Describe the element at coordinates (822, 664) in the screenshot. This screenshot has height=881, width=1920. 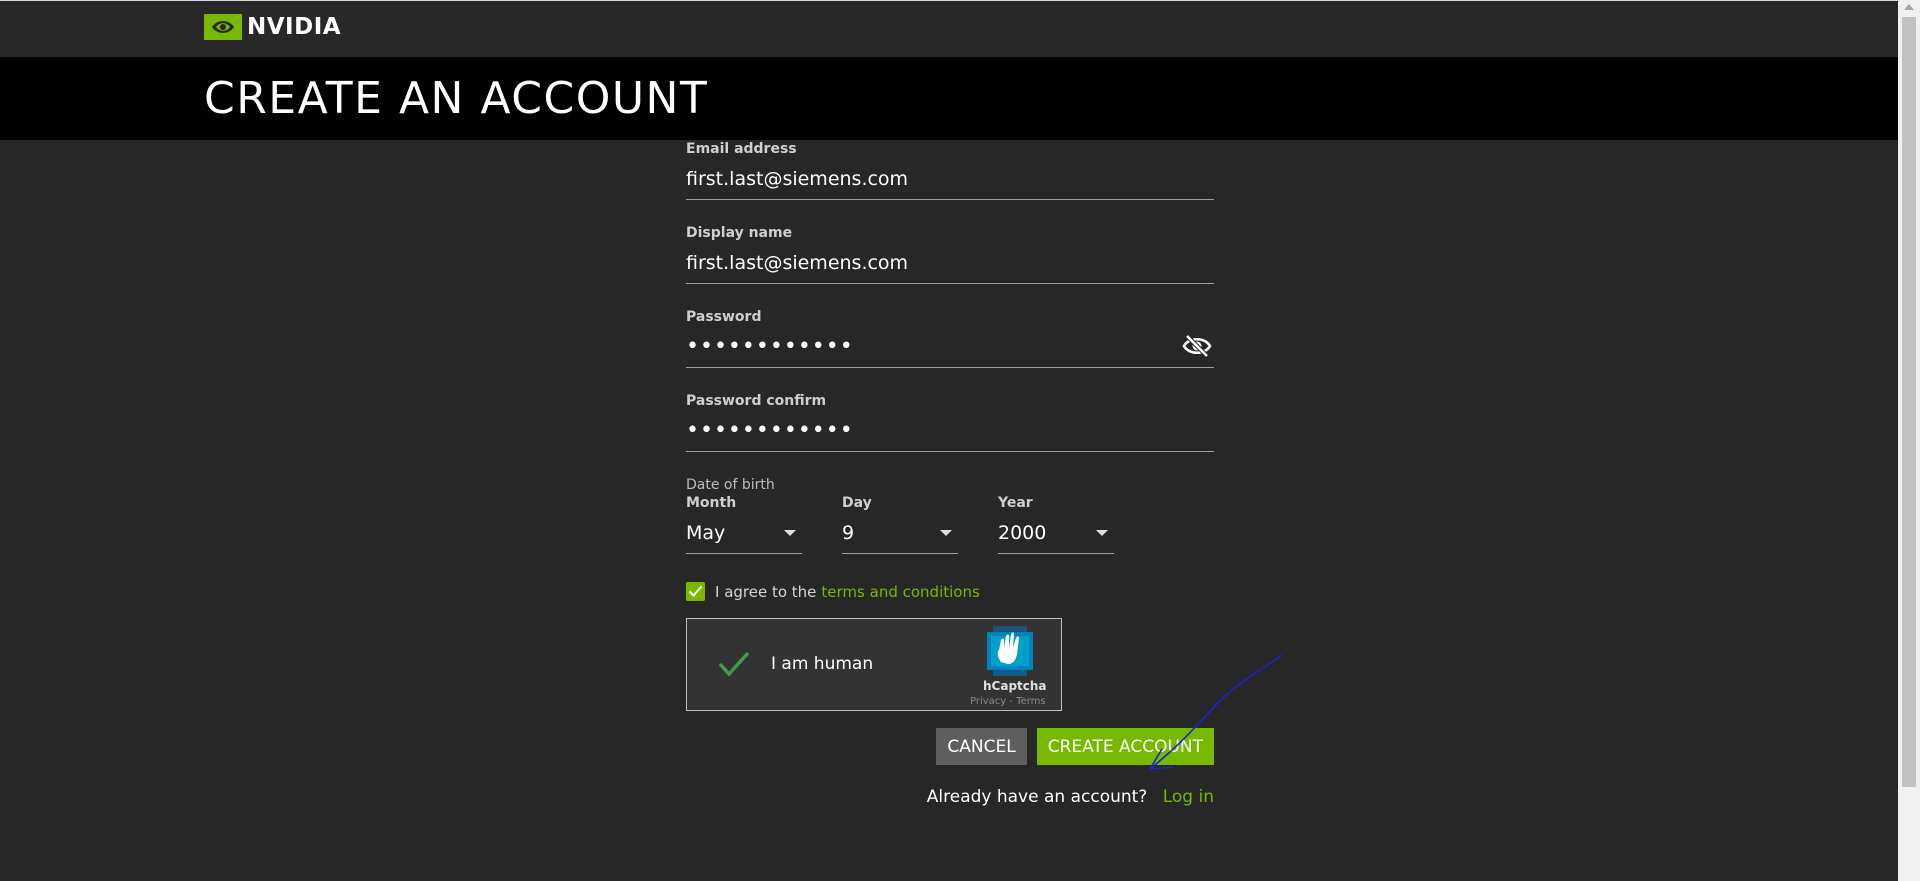
I see `captcha-text: I am human` at that location.